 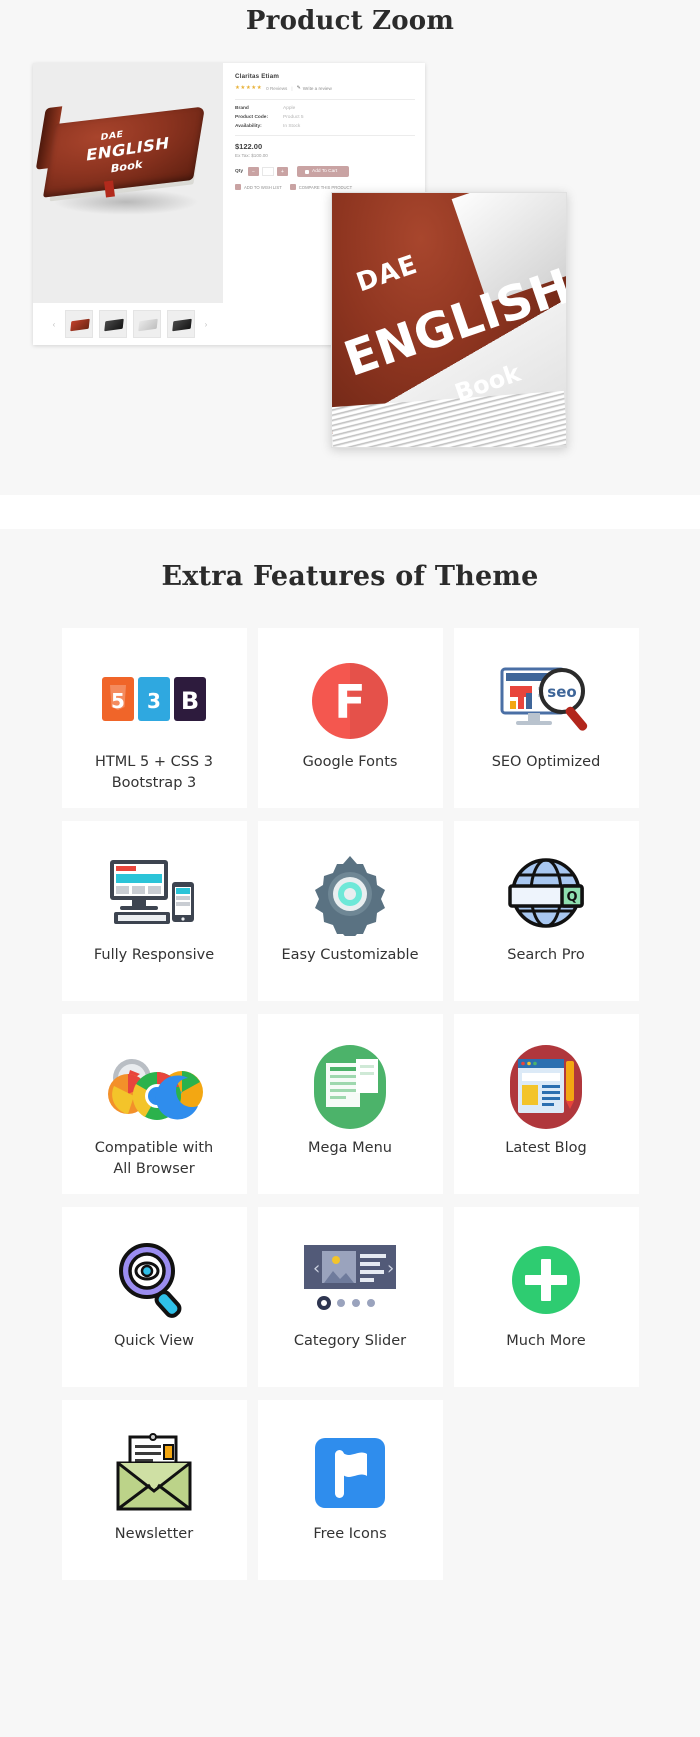 I want to click on globe-search-icon: Q, so click(x=546, y=894).